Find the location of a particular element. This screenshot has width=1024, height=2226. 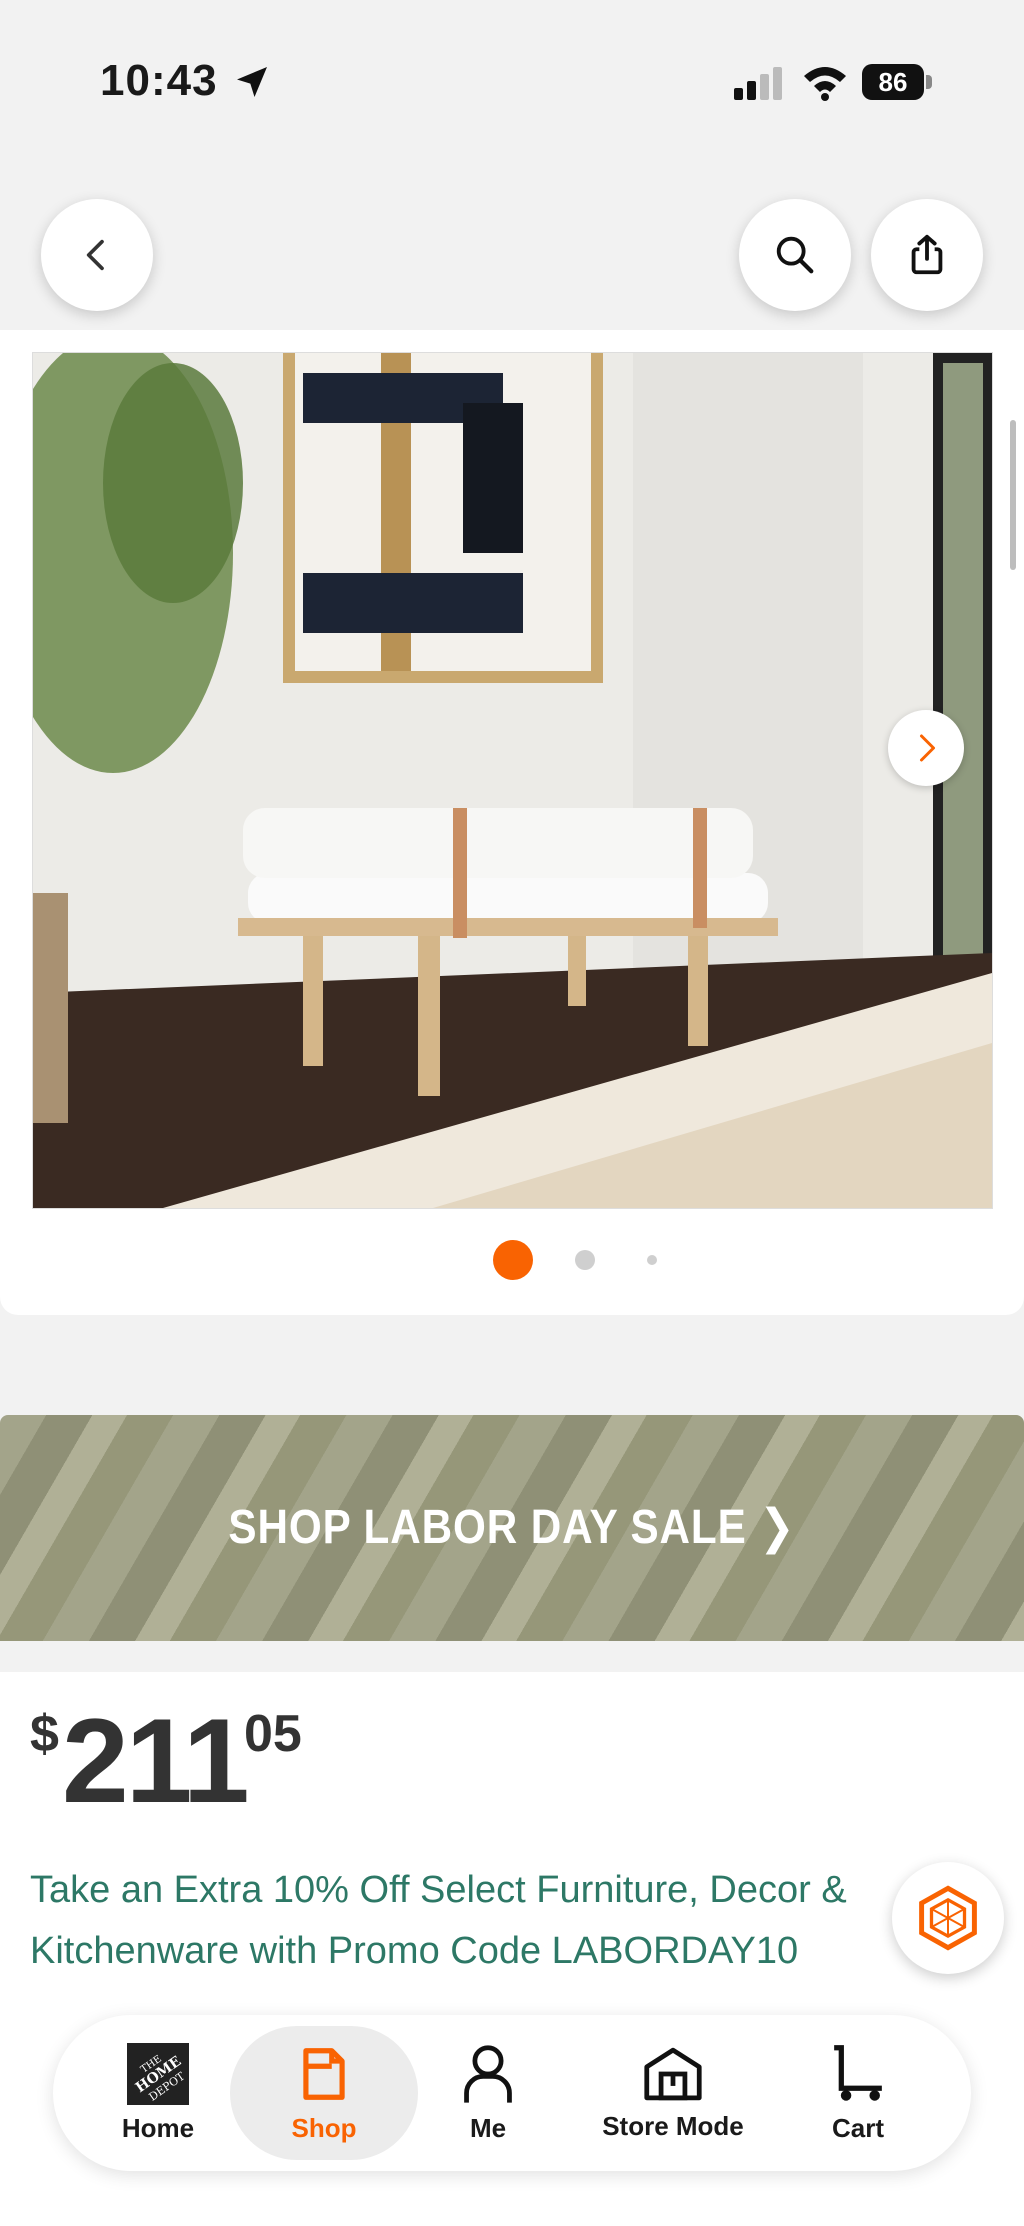

carousel-indicator is located at coordinates (512, 1260).